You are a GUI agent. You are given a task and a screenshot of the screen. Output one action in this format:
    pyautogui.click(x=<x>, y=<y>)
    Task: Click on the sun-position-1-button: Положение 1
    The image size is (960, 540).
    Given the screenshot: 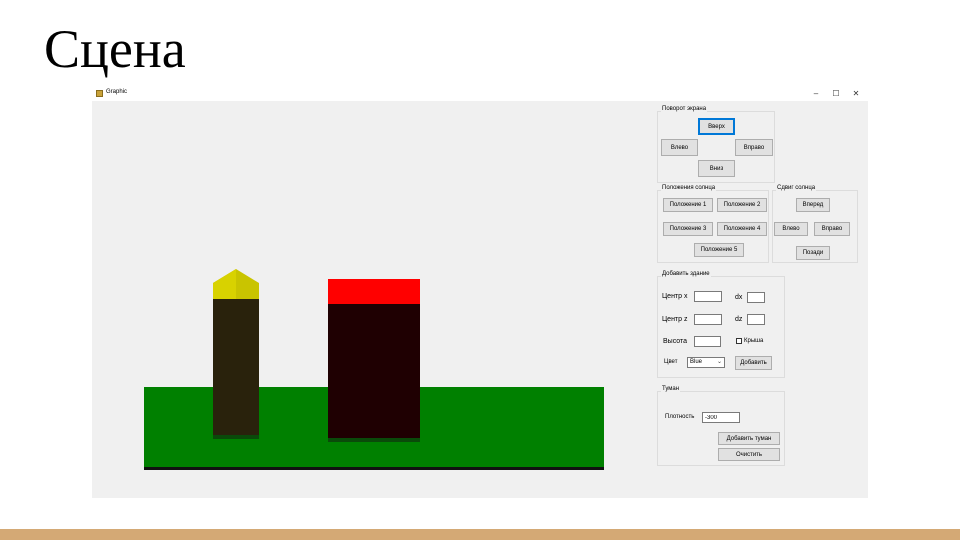 What is the action you would take?
    pyautogui.click(x=688, y=205)
    